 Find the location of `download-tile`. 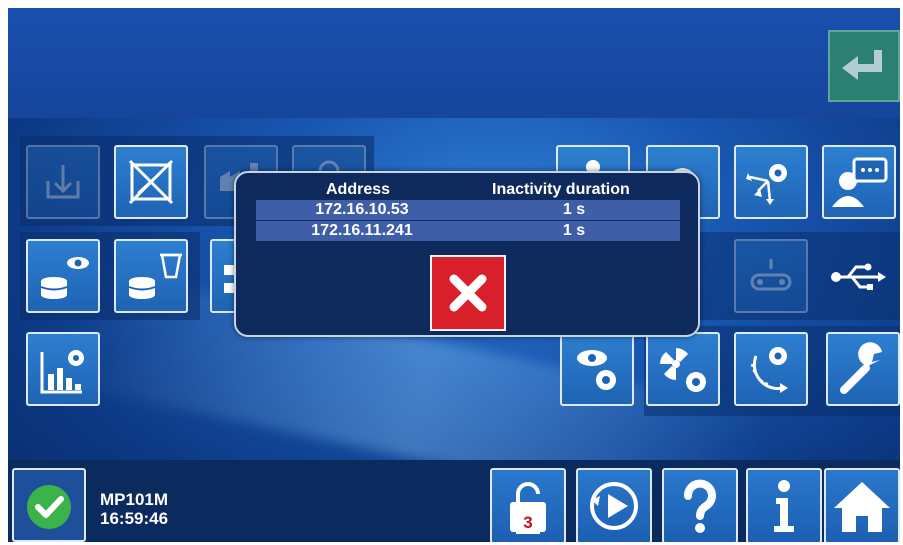

download-tile is located at coordinates (63, 182).